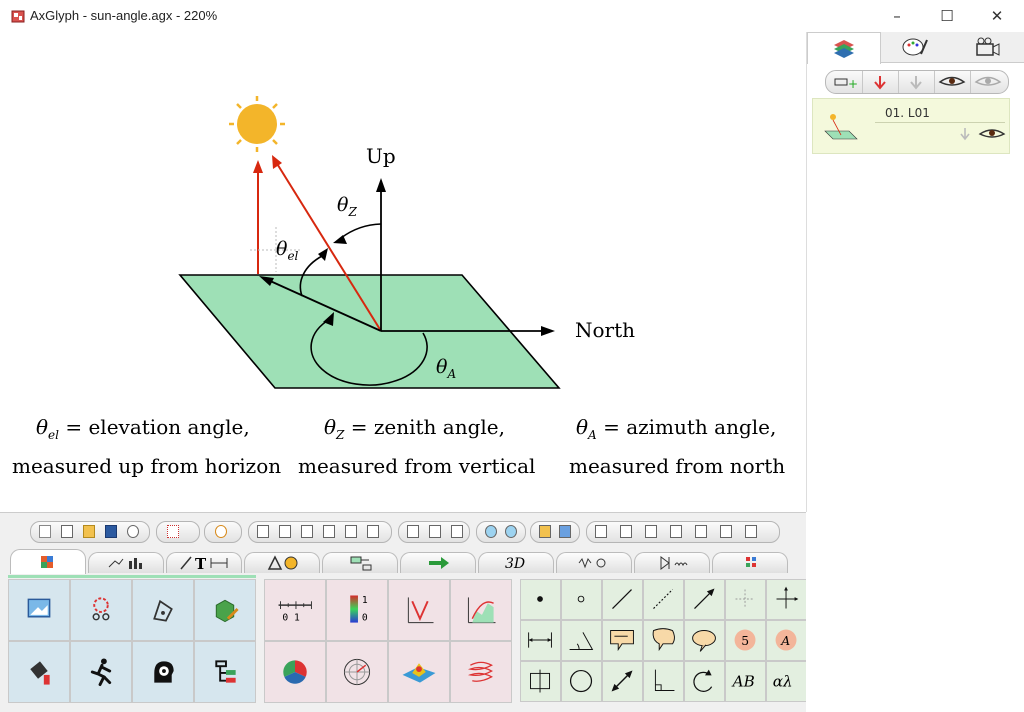 Image resolution: width=1024 pixels, height=712 pixels. What do you see at coordinates (126, 562) in the screenshot?
I see `tab-charts` at bounding box center [126, 562].